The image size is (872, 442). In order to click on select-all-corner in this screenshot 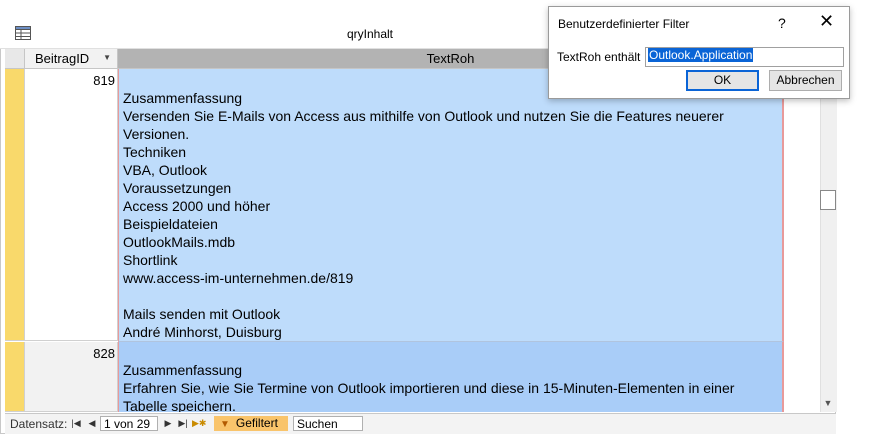, I will do `click(15, 59)`.